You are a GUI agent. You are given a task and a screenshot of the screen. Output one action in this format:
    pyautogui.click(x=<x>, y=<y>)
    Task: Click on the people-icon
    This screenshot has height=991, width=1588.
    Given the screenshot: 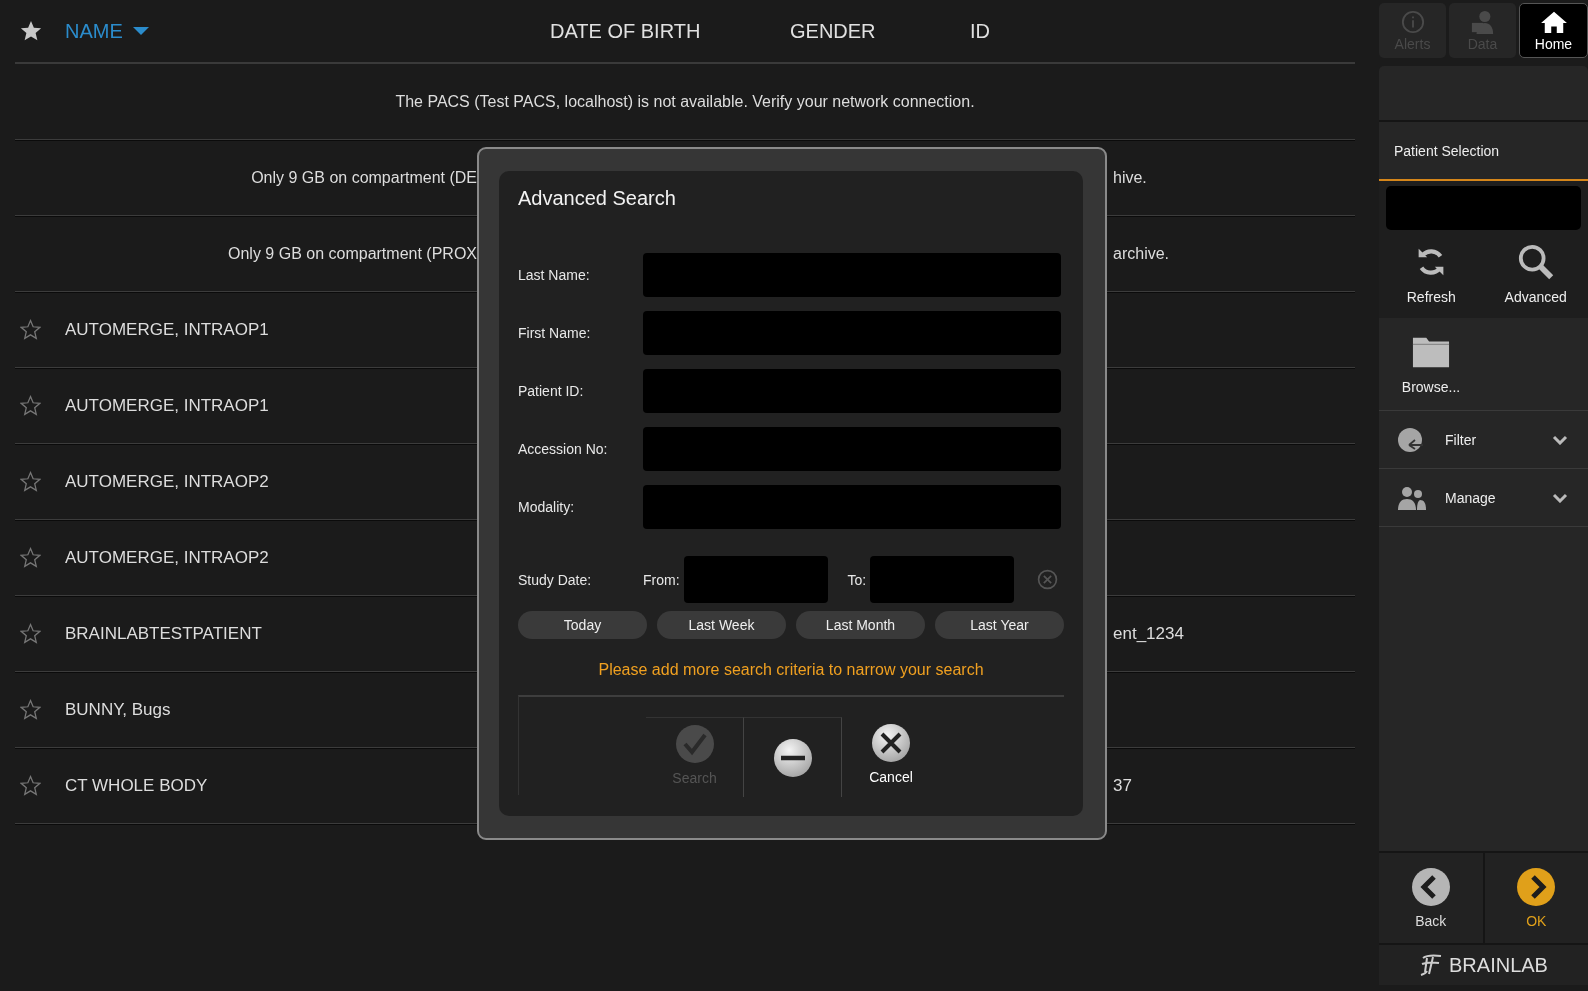 What is the action you would take?
    pyautogui.click(x=1412, y=497)
    